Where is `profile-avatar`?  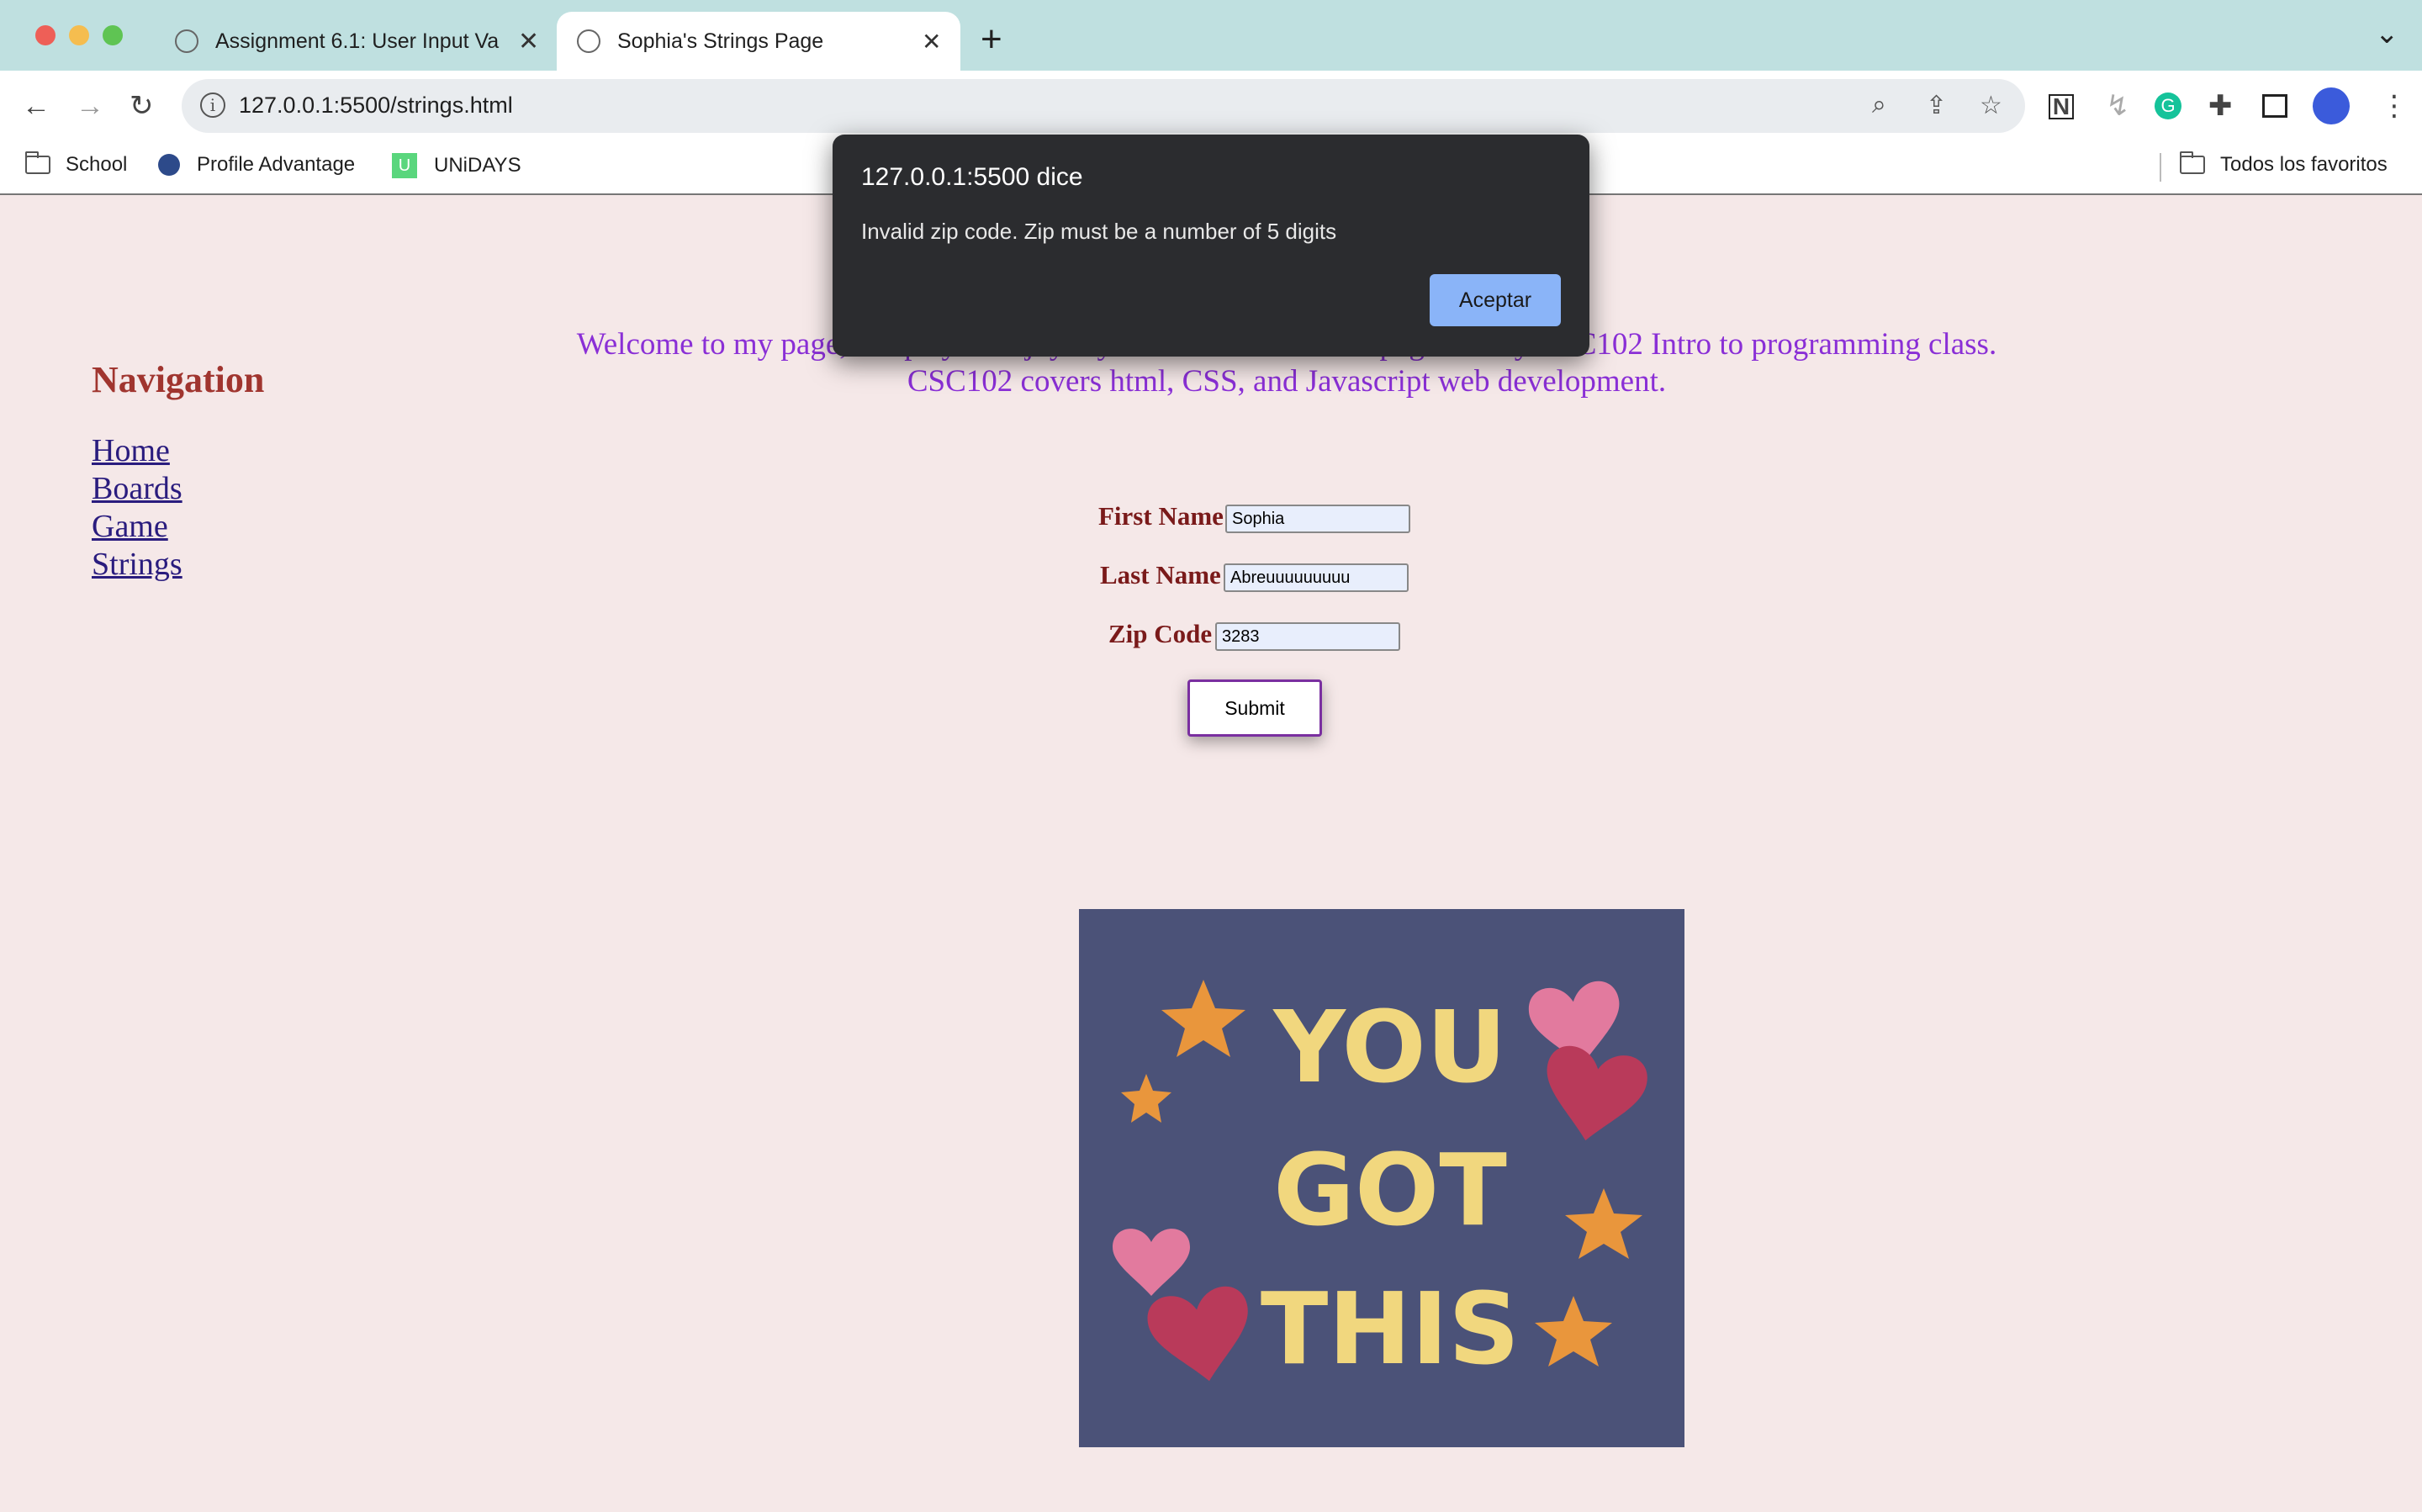 profile-avatar is located at coordinates (2331, 105).